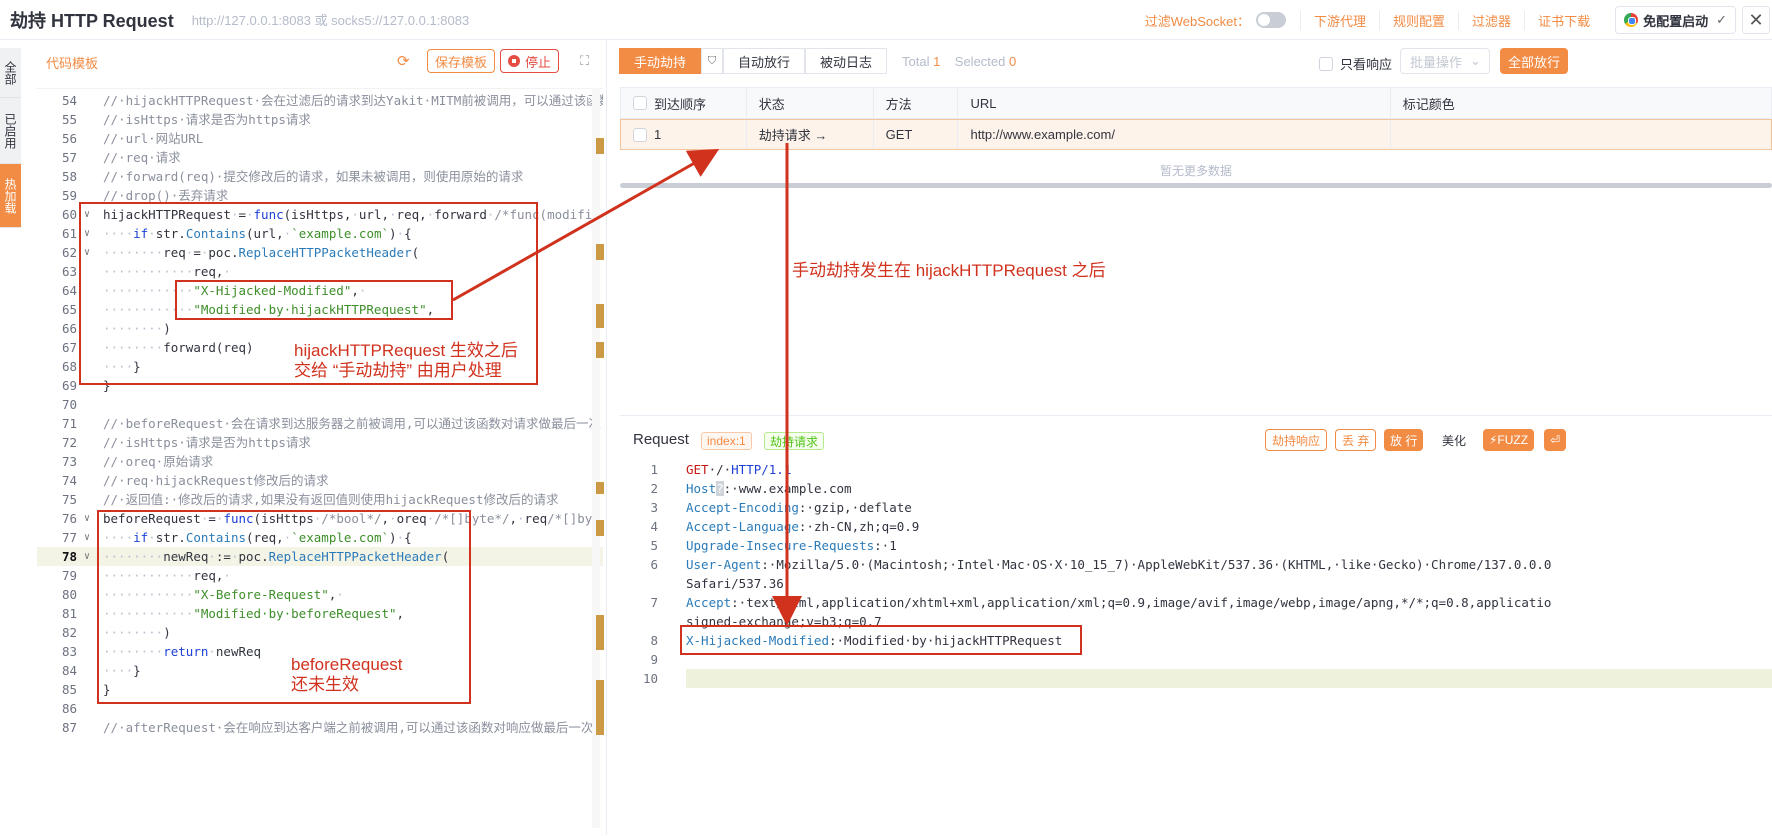 The height and width of the screenshot is (836, 1772). Describe the element at coordinates (1534, 61) in the screenshot. I see `pass-all-button: 全部放行` at that location.